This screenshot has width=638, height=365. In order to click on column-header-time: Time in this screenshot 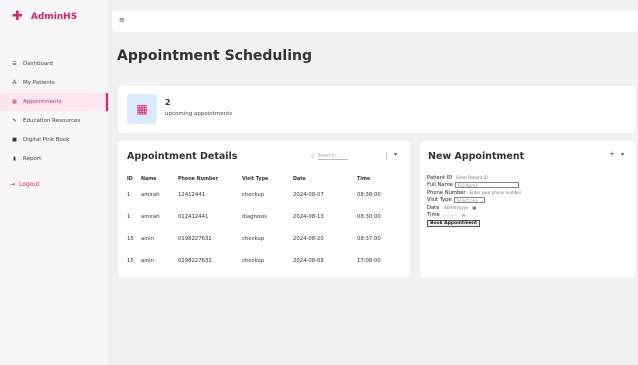, I will do `click(364, 179)`.